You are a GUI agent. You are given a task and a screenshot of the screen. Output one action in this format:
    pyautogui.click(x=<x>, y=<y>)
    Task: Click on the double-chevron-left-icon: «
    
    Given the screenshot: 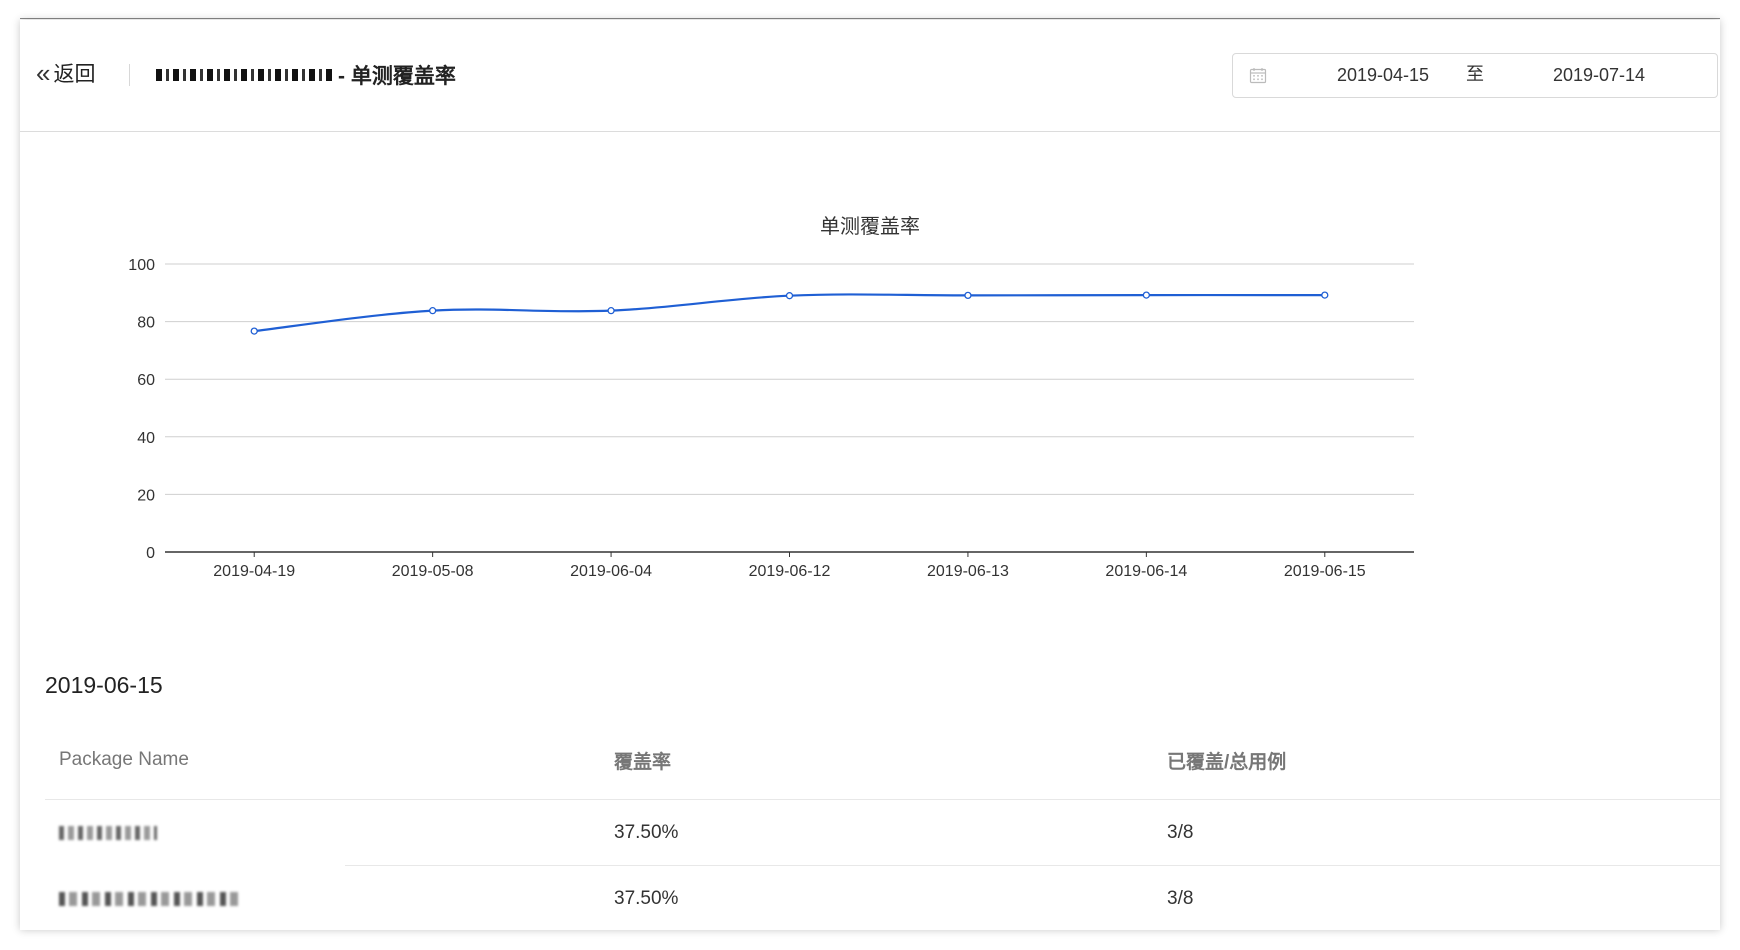 What is the action you would take?
    pyautogui.click(x=43, y=73)
    